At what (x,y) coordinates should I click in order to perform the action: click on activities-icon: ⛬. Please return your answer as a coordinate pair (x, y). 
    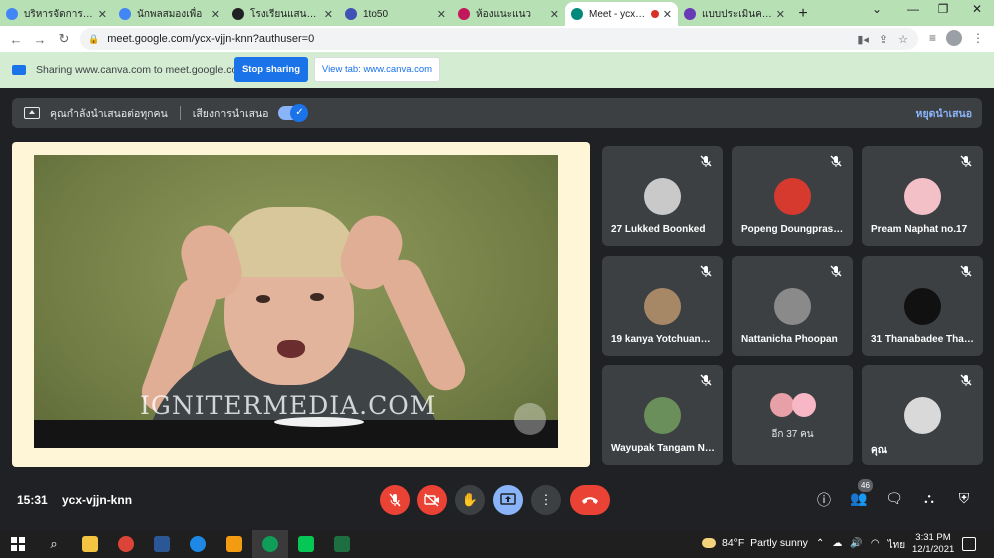
    Looking at the image, I should click on (929, 500).